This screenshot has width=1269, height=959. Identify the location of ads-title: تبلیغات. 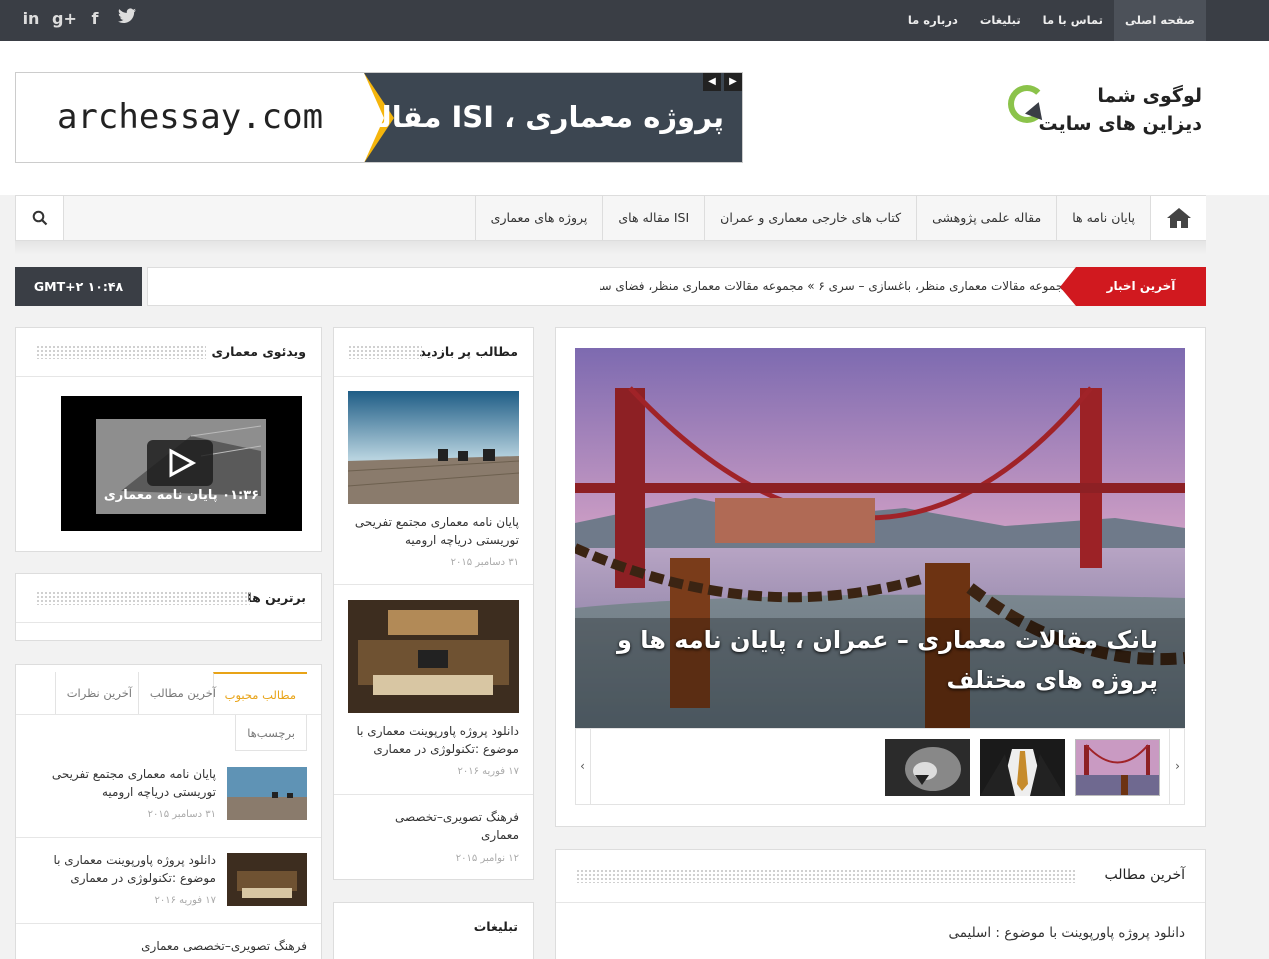
(495, 926).